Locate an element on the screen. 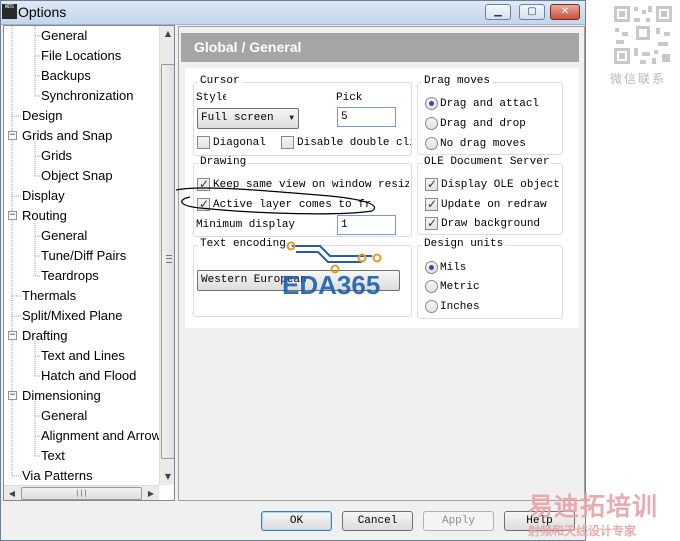  brand-watermark: 易迪拓培训 is located at coordinates (593, 506).